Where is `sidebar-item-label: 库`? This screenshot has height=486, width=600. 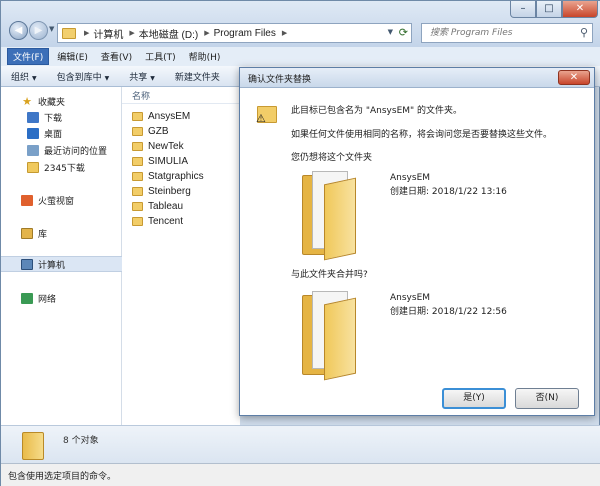 sidebar-item-label: 库 is located at coordinates (43, 234).